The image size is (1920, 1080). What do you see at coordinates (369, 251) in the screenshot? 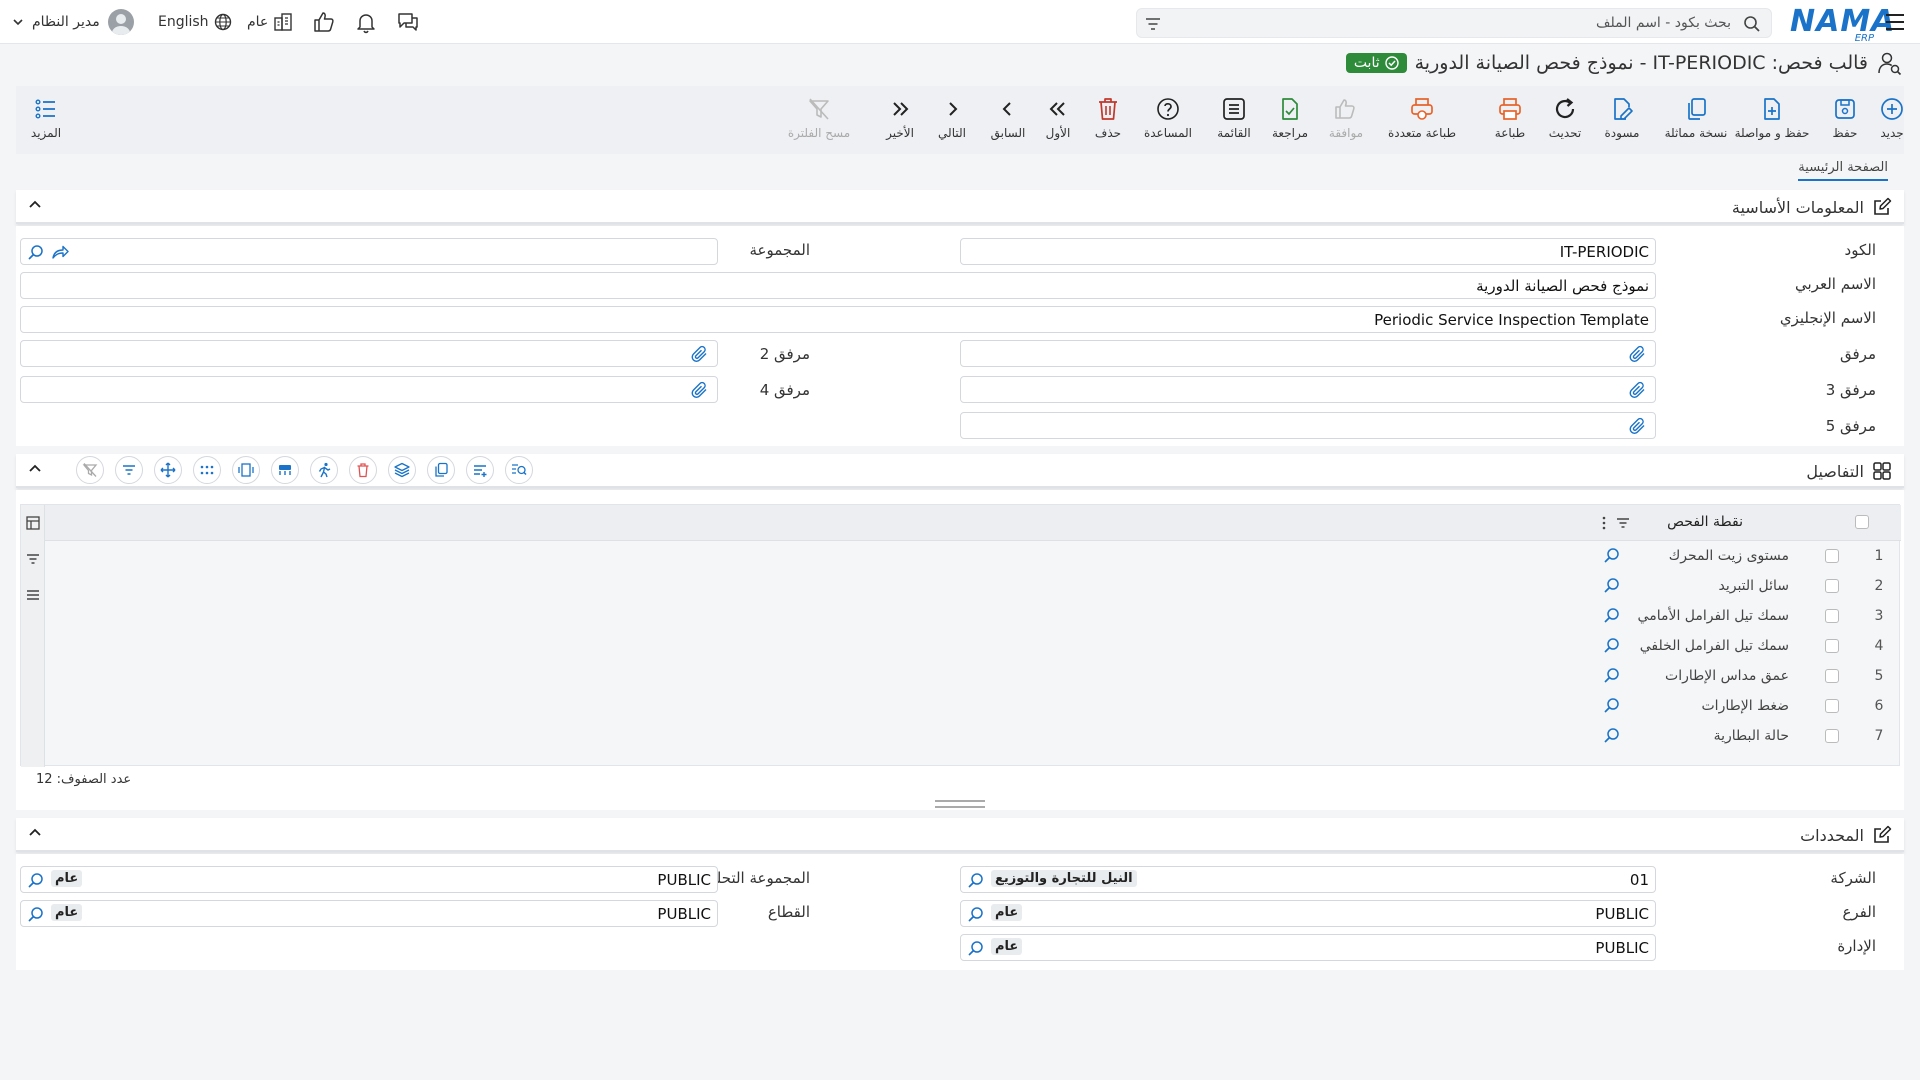
I see `group-field` at bounding box center [369, 251].